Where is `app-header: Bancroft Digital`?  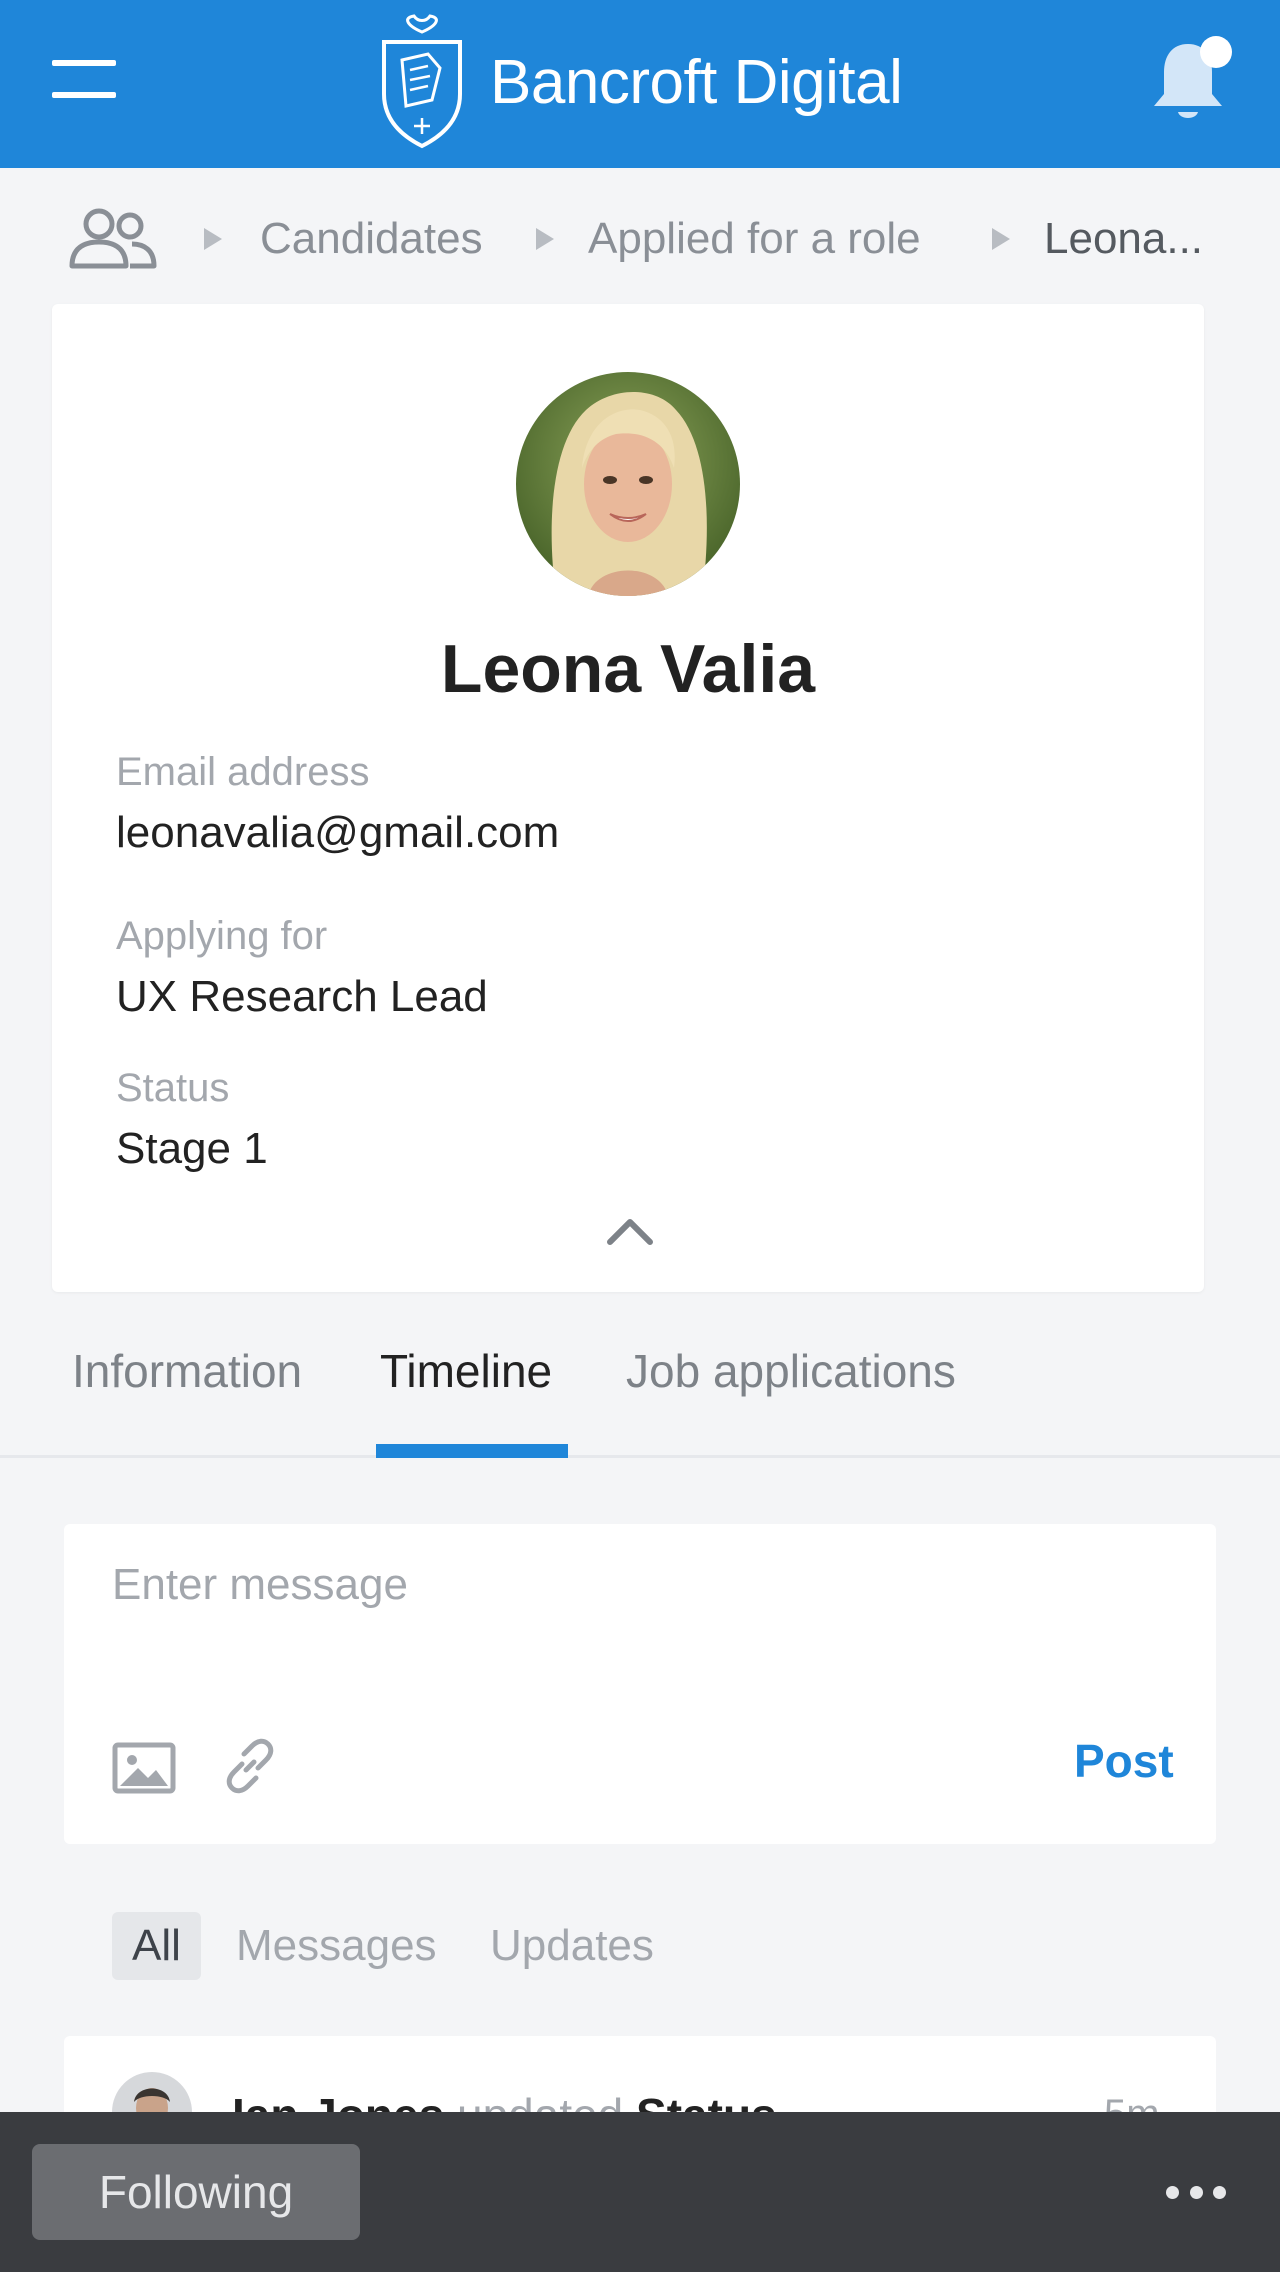
app-header: Bancroft Digital is located at coordinates (640, 84).